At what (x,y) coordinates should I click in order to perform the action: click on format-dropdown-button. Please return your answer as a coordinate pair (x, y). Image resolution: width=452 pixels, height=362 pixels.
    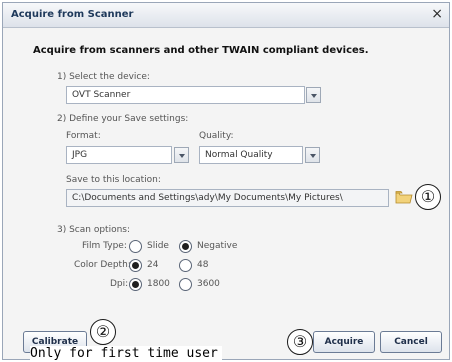
    Looking at the image, I should click on (181, 155).